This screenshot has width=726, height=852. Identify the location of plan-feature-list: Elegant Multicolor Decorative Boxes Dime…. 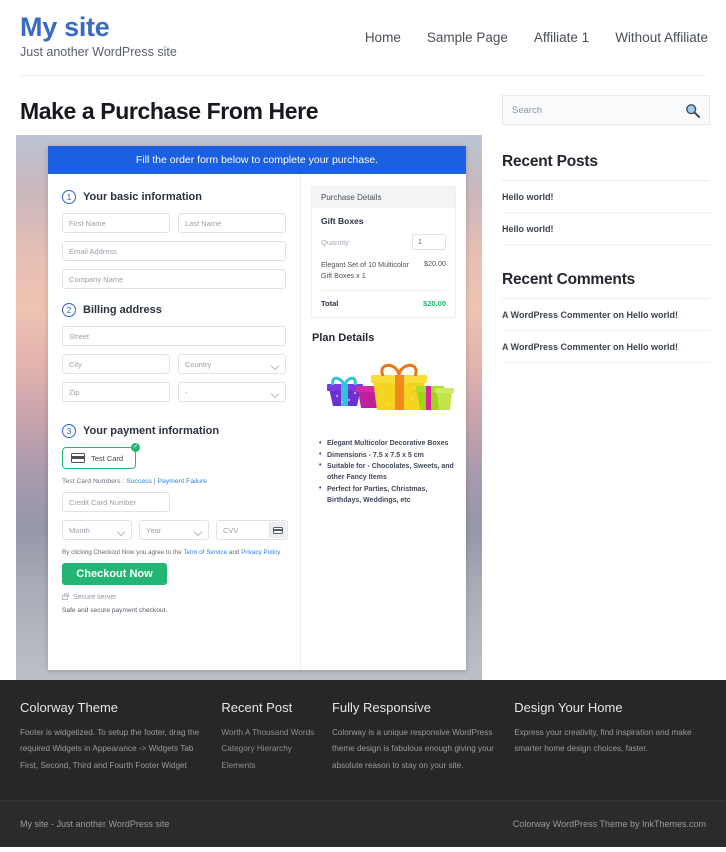
(387, 472).